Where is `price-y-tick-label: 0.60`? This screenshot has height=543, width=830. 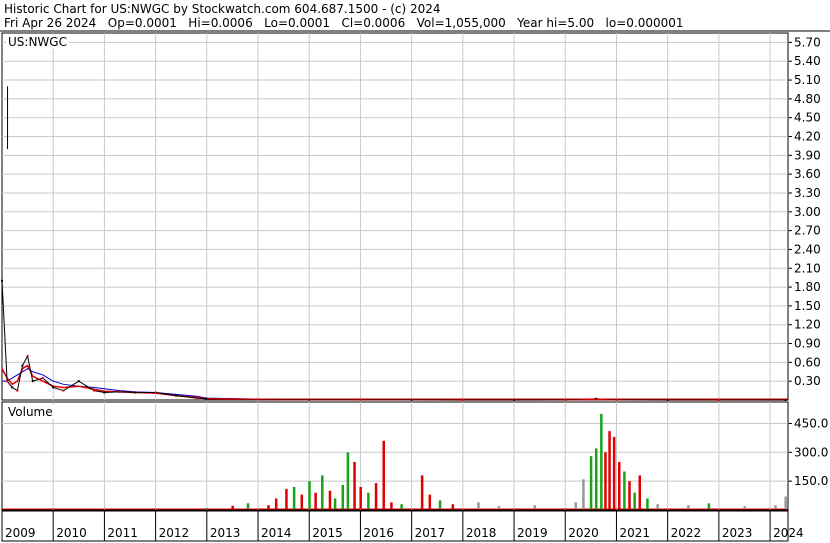
price-y-tick-label: 0.60 is located at coordinates (807, 362).